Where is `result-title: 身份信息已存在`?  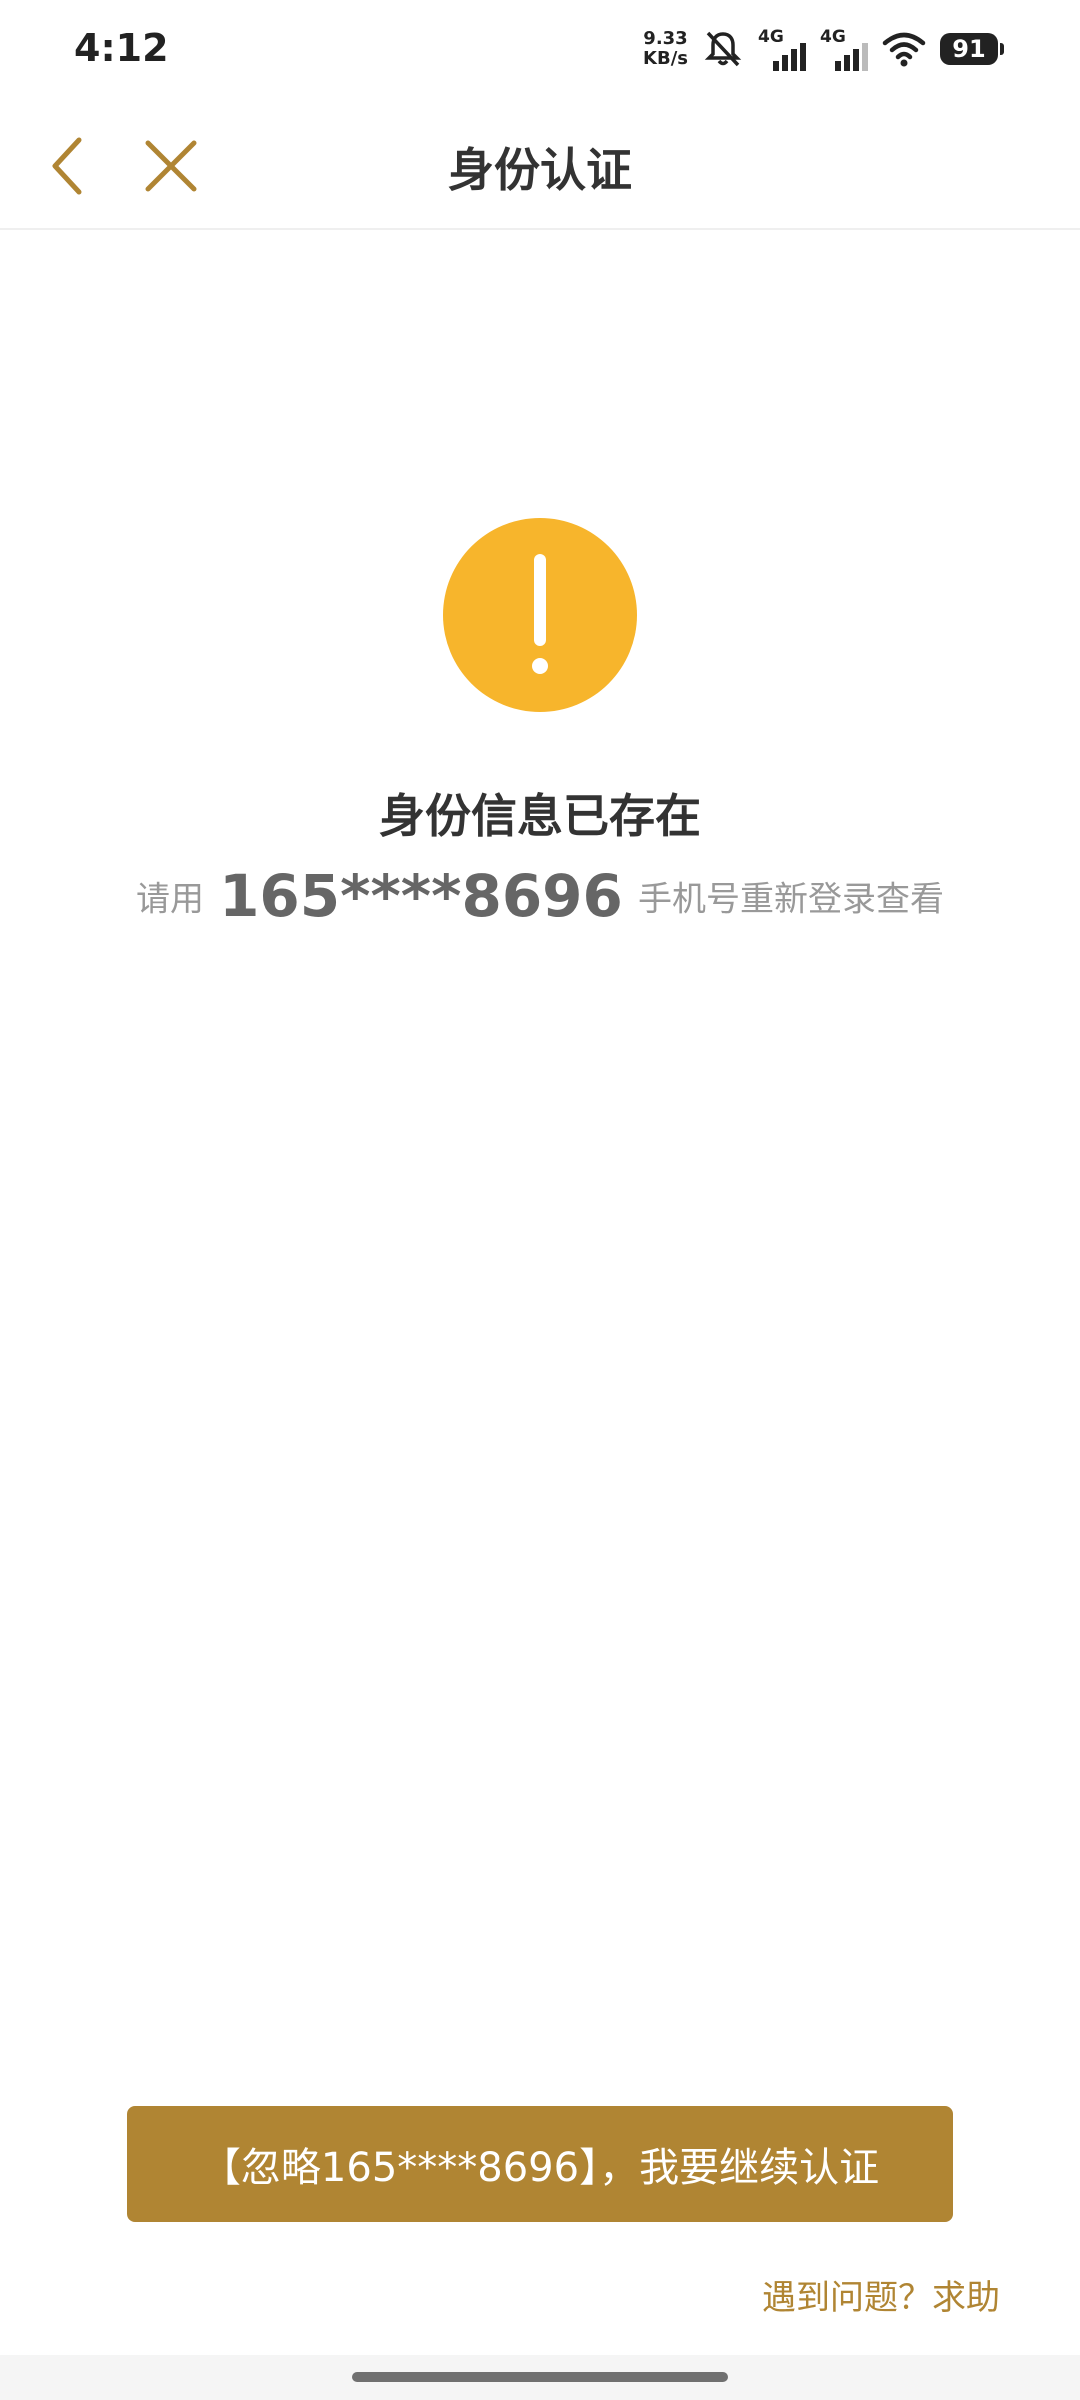
result-title: 身份信息已存在 is located at coordinates (540, 816).